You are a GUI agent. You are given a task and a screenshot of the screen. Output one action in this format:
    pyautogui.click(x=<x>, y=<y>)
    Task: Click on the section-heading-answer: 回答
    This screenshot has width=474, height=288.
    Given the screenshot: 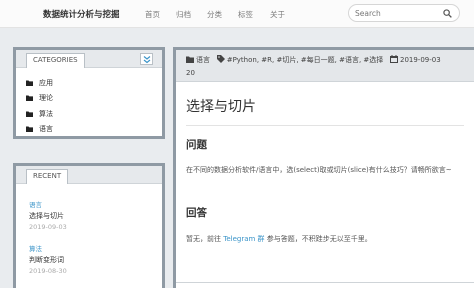 What is the action you would take?
    pyautogui.click(x=196, y=213)
    